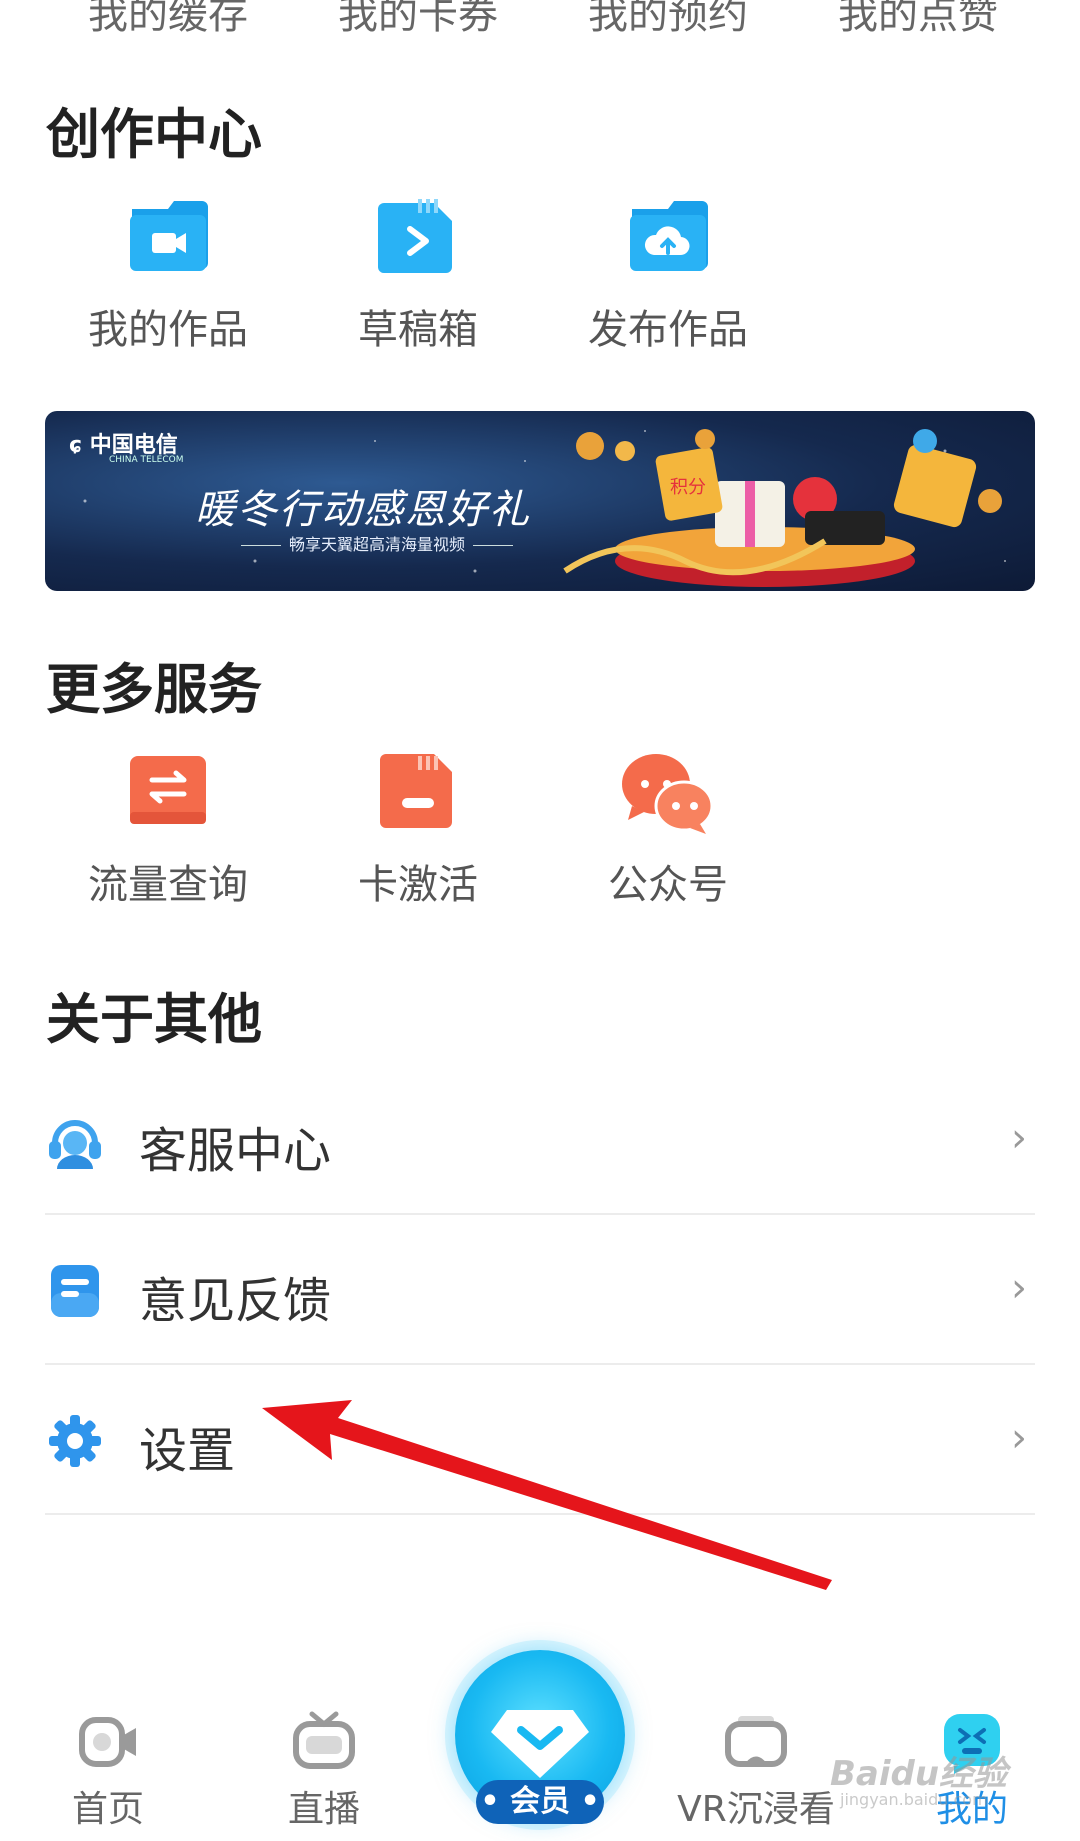 Image resolution: width=1080 pixels, height=1841 pixels. What do you see at coordinates (323, 1809) in the screenshot?
I see `tab-live-label: 直播` at bounding box center [323, 1809].